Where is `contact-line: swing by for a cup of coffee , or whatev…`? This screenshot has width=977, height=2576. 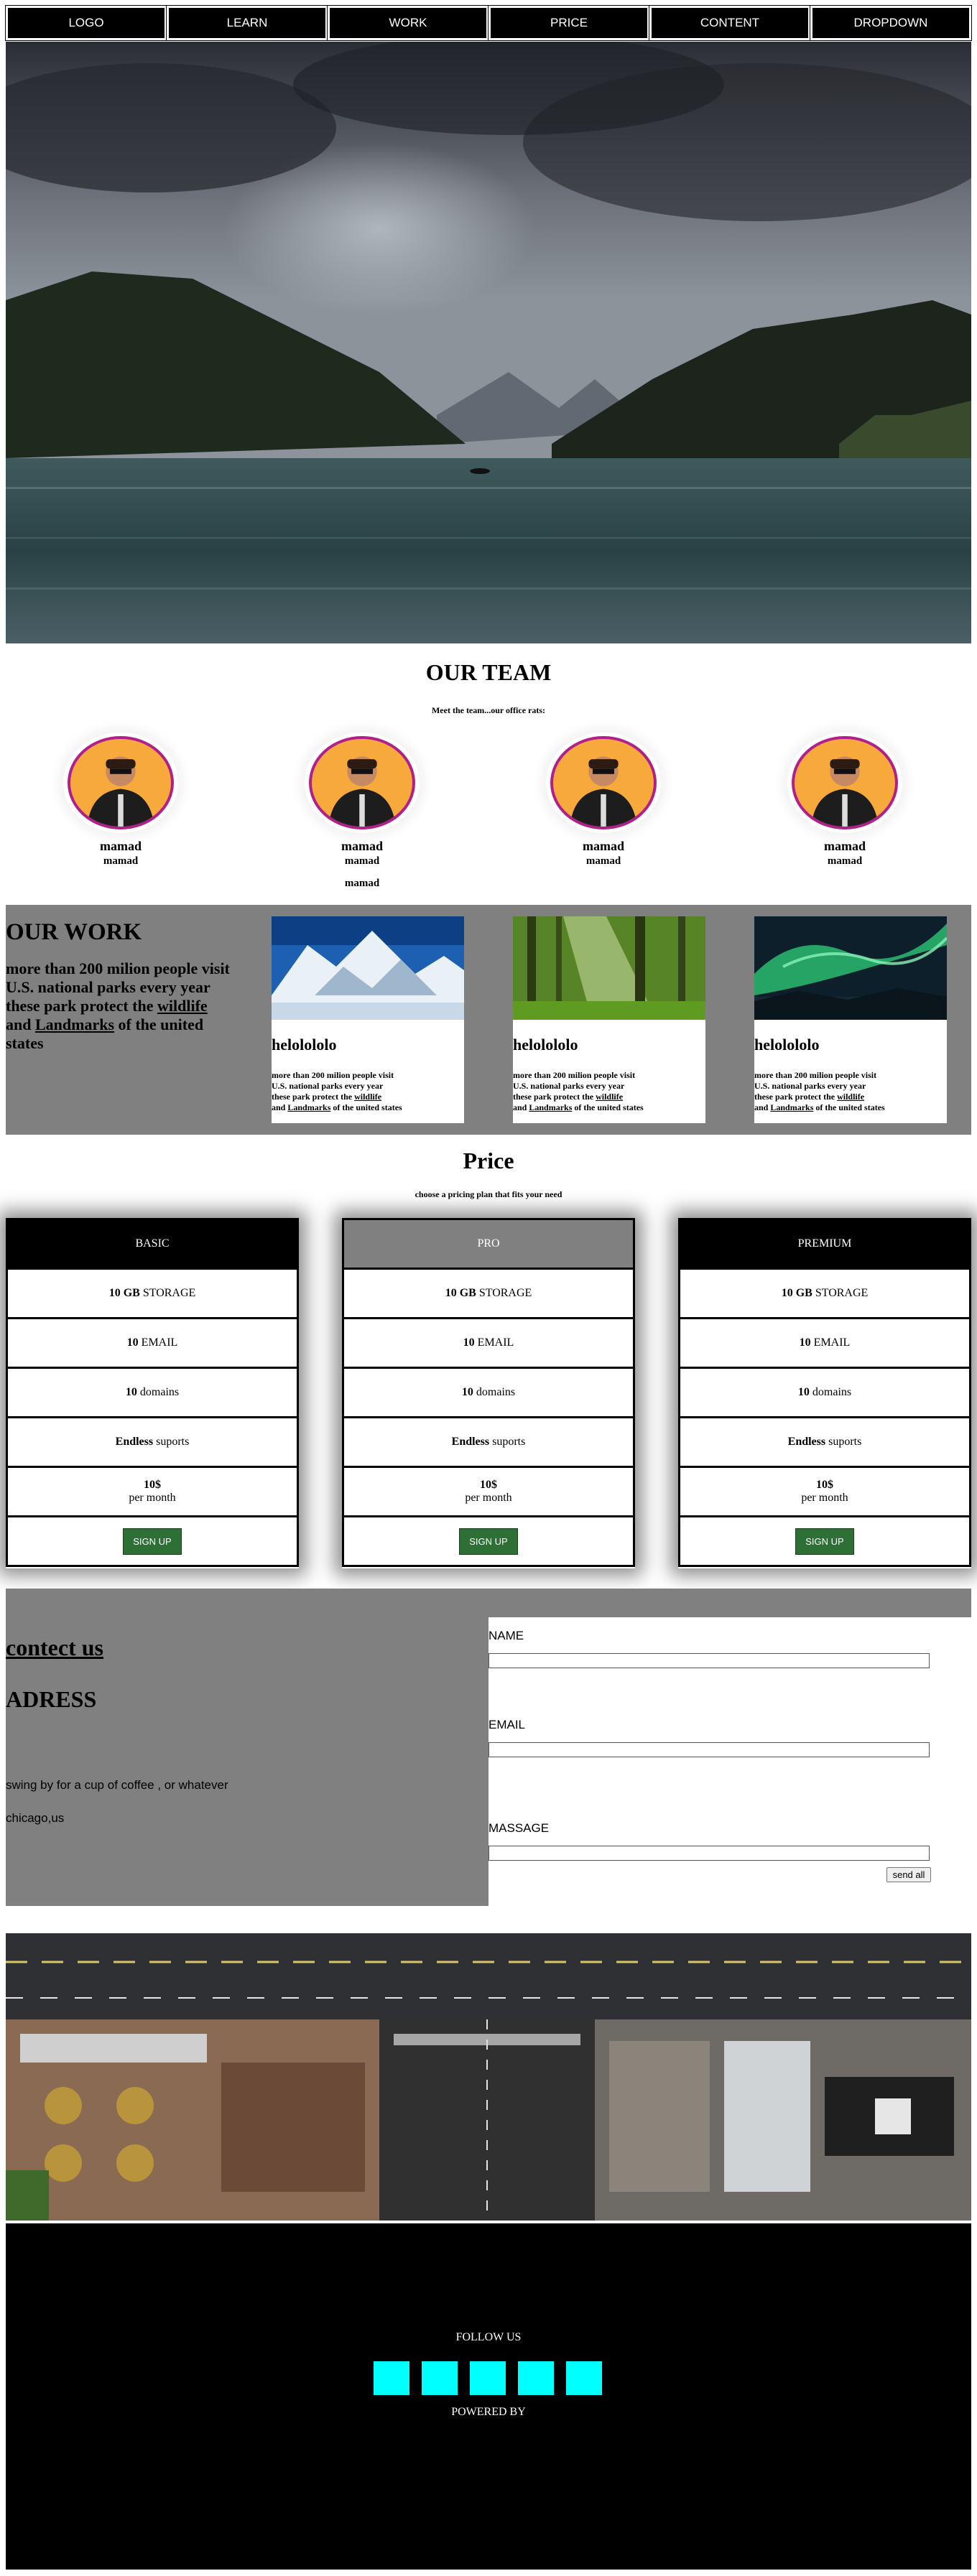
contact-line: swing by for a cup of coffee , or whatev… is located at coordinates (117, 1785).